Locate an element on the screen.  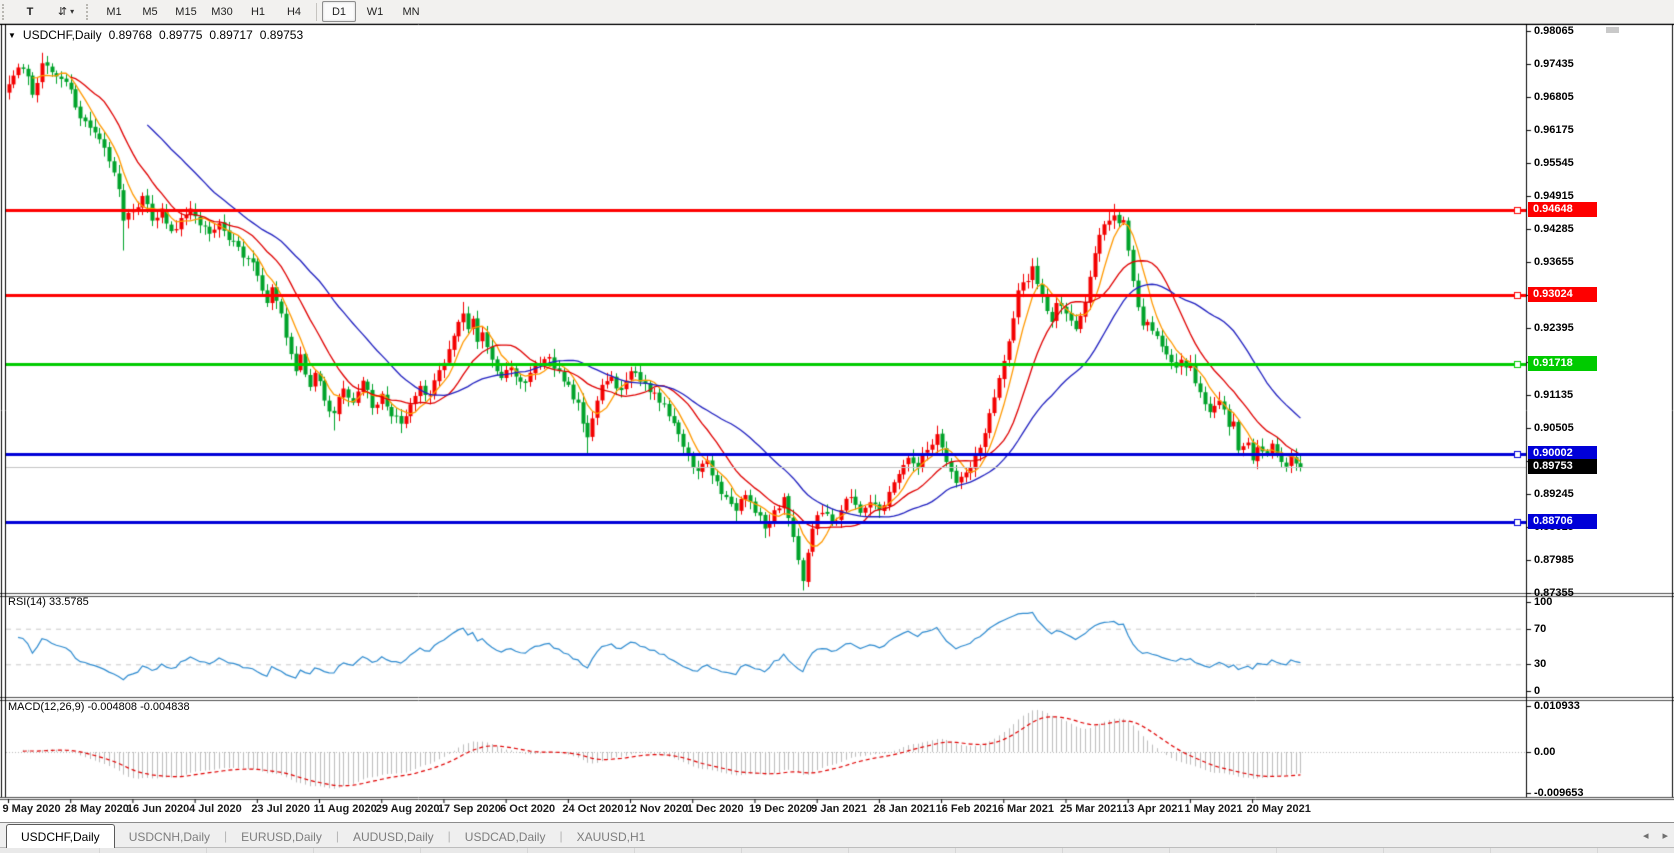
chart-tab-usdcad: USDCAD,Daily is located at coordinates (505, 837).